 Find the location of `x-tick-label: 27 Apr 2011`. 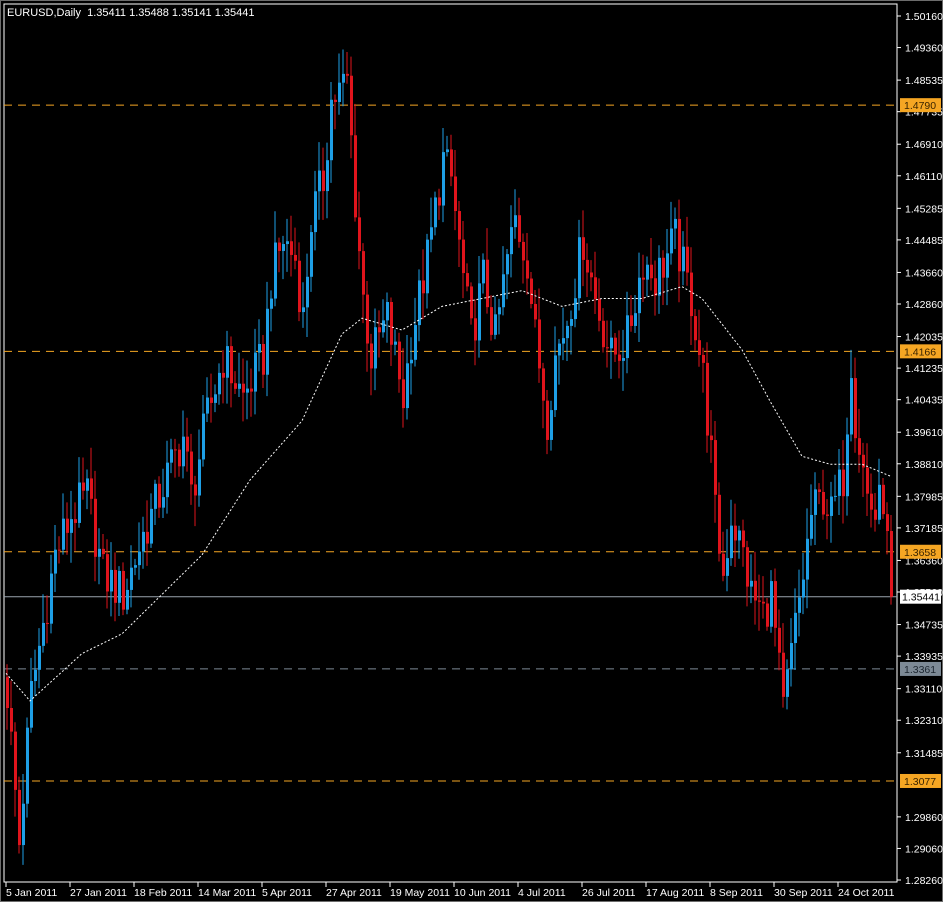

x-tick-label: 27 Apr 2011 is located at coordinates (354, 893).